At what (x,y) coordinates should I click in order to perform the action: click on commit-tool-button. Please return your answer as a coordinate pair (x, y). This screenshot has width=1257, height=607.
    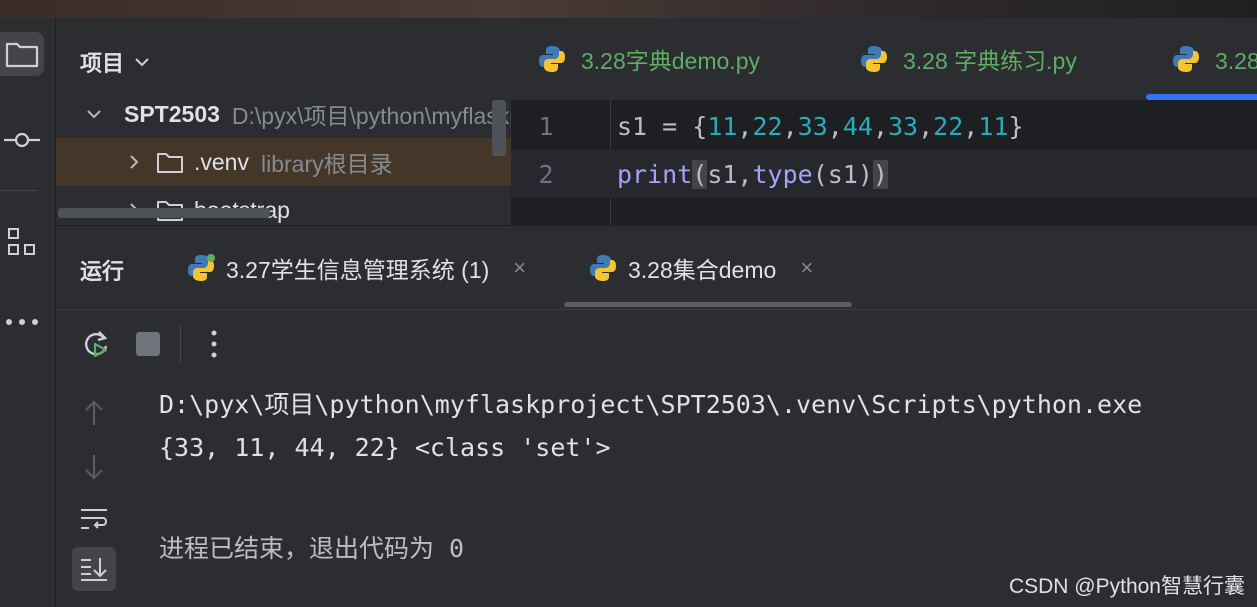
    Looking at the image, I should click on (22, 140).